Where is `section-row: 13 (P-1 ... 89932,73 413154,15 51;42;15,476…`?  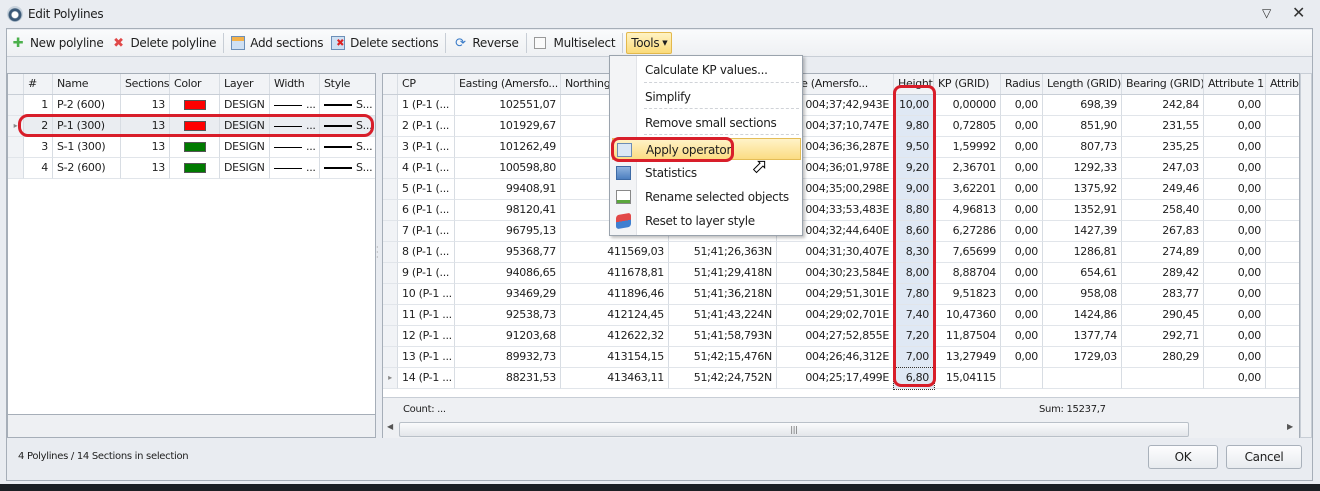
section-row: 13 (P-1 ... 89932,73 413154,15 51;42;15,476… is located at coordinates (841, 357).